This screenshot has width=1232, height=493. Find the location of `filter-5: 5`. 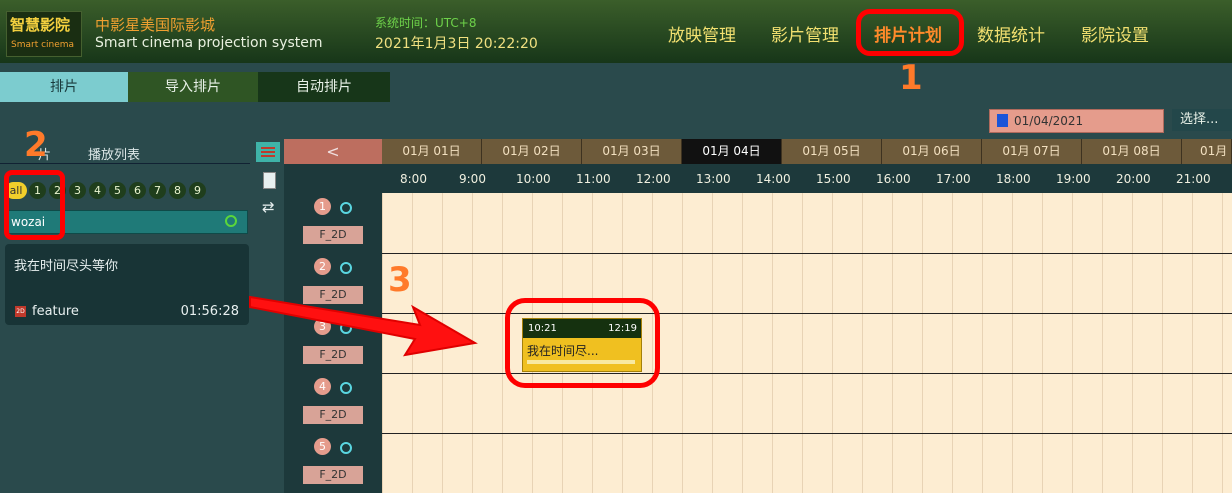

filter-5: 5 is located at coordinates (117, 190).